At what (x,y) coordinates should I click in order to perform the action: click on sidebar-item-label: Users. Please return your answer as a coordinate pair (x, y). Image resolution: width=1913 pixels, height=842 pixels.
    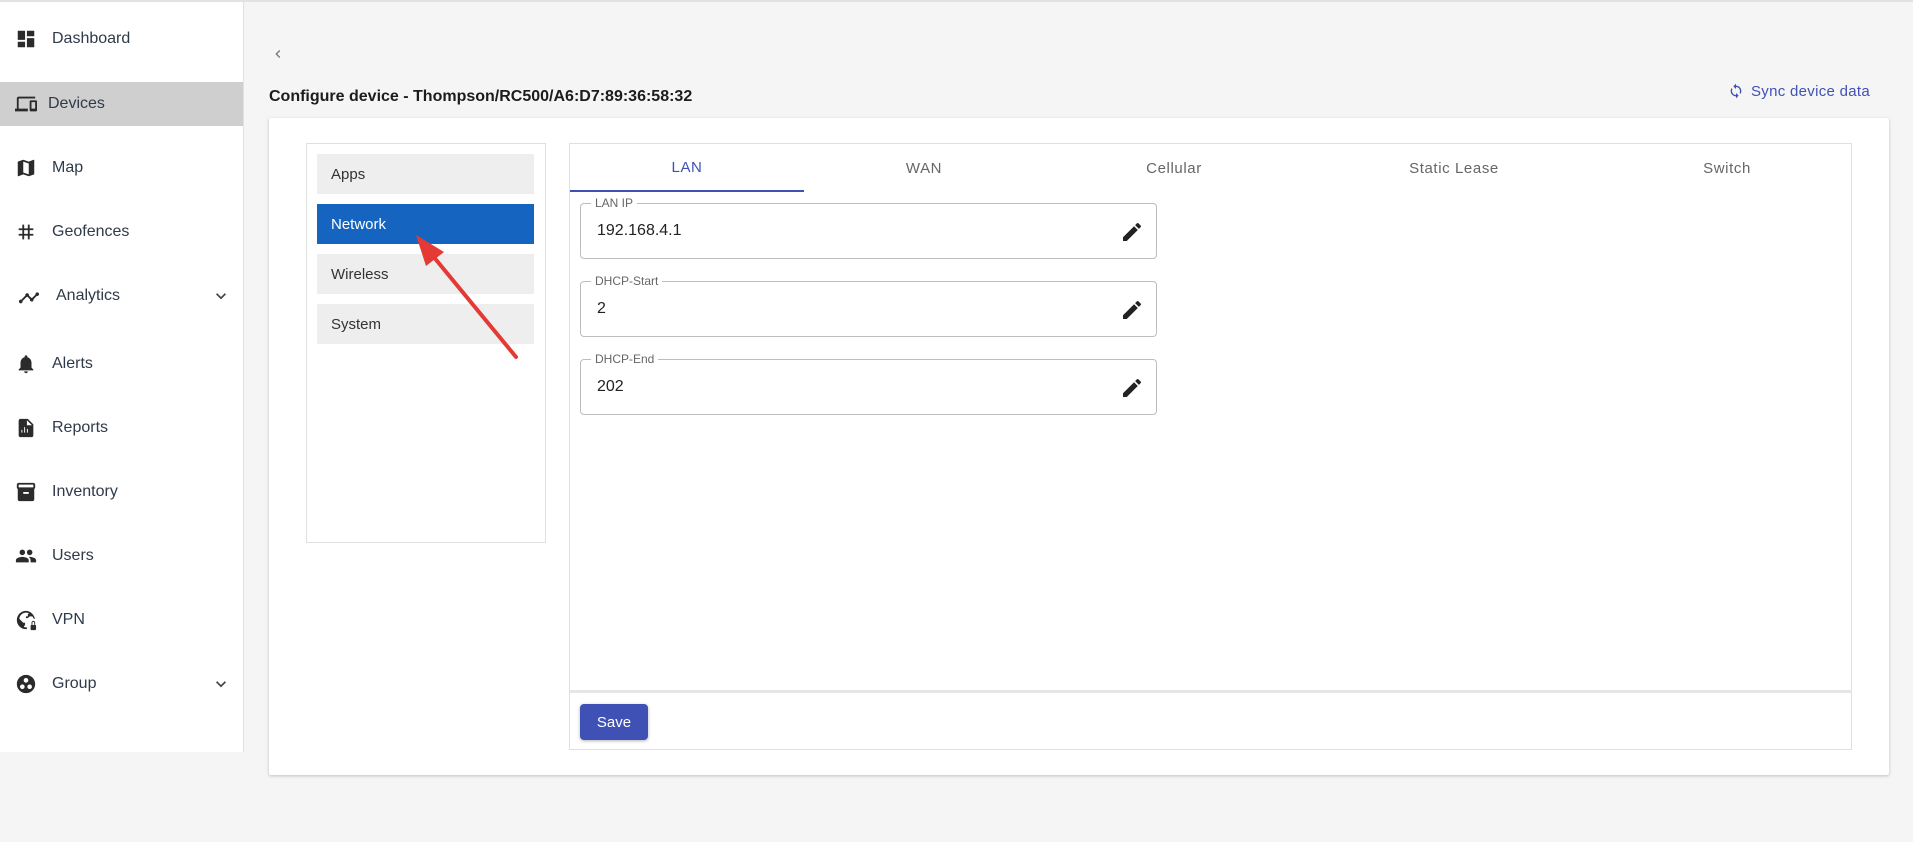
    Looking at the image, I should click on (73, 555).